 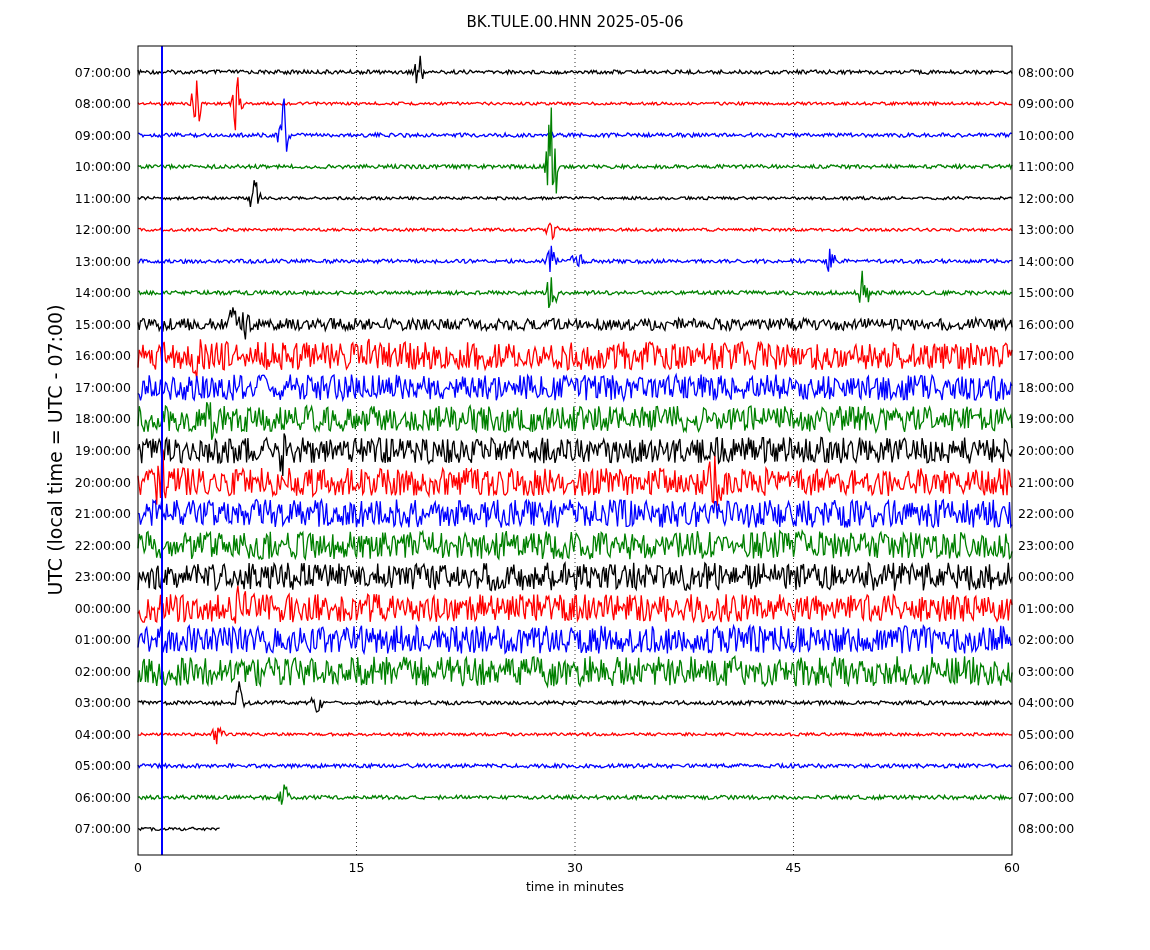 What do you see at coordinates (102, 167) in the screenshot?
I see `hour-label: 10:00:00` at bounding box center [102, 167].